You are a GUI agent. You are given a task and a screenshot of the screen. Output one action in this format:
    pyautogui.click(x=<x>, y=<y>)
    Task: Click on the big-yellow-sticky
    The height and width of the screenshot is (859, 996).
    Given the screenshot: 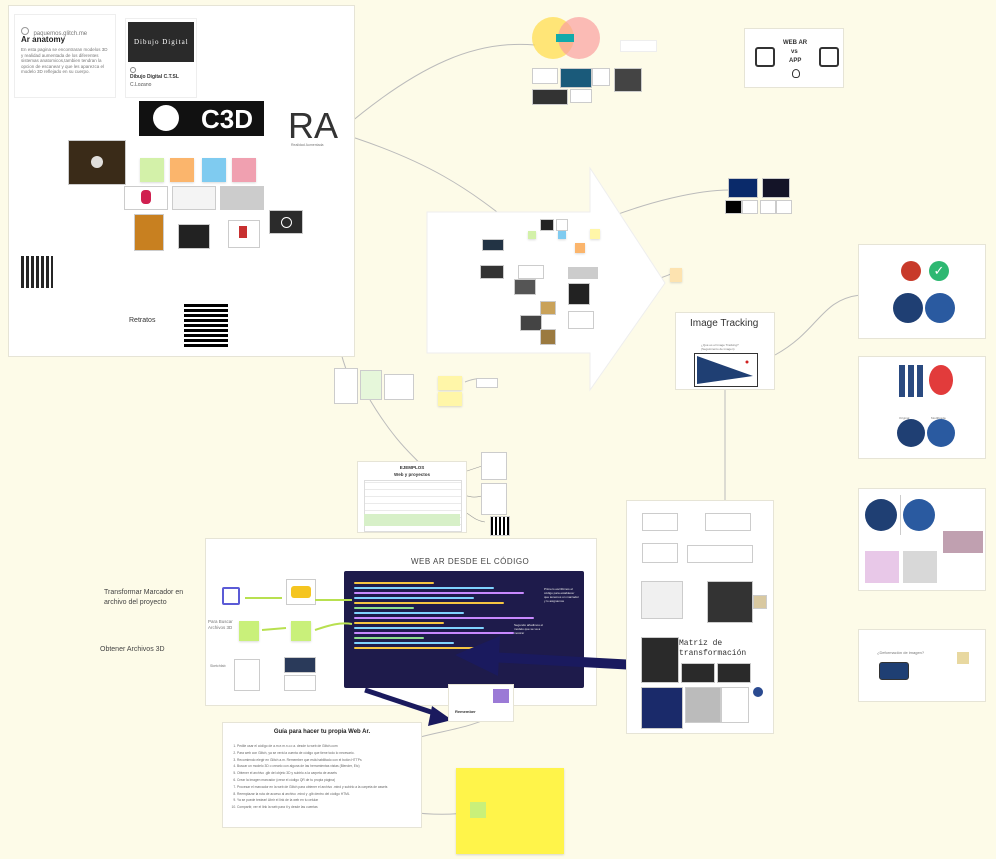 What is the action you would take?
    pyautogui.click(x=510, y=811)
    